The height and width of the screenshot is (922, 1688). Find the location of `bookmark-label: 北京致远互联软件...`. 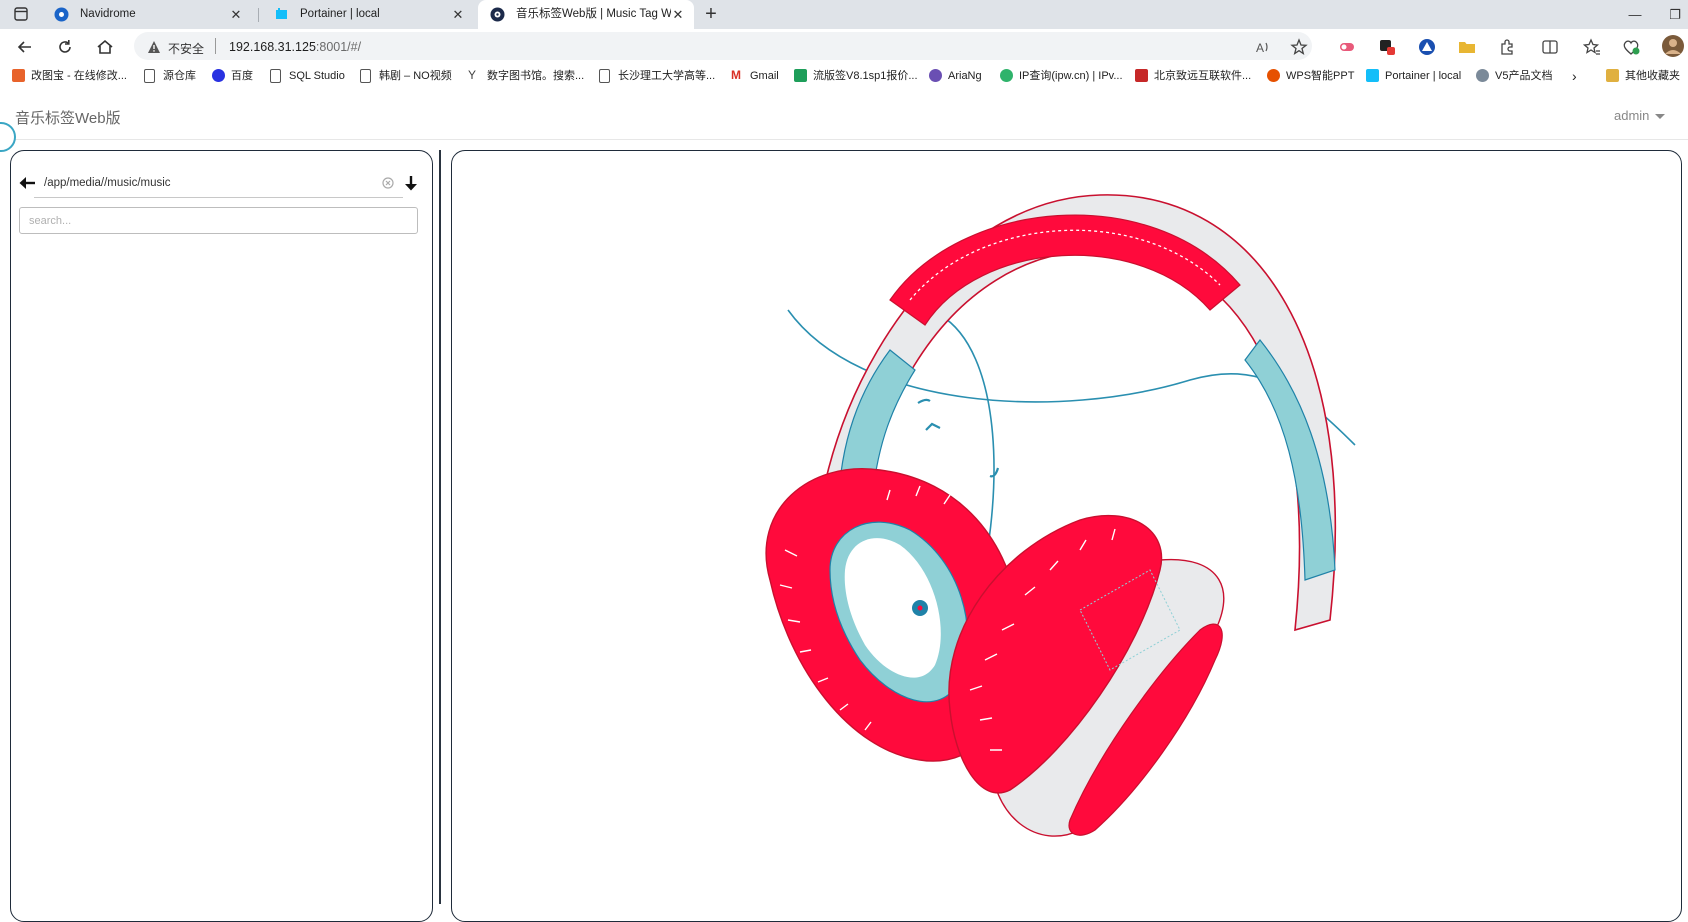

bookmark-label: 北京致远互联软件... is located at coordinates (1203, 76).